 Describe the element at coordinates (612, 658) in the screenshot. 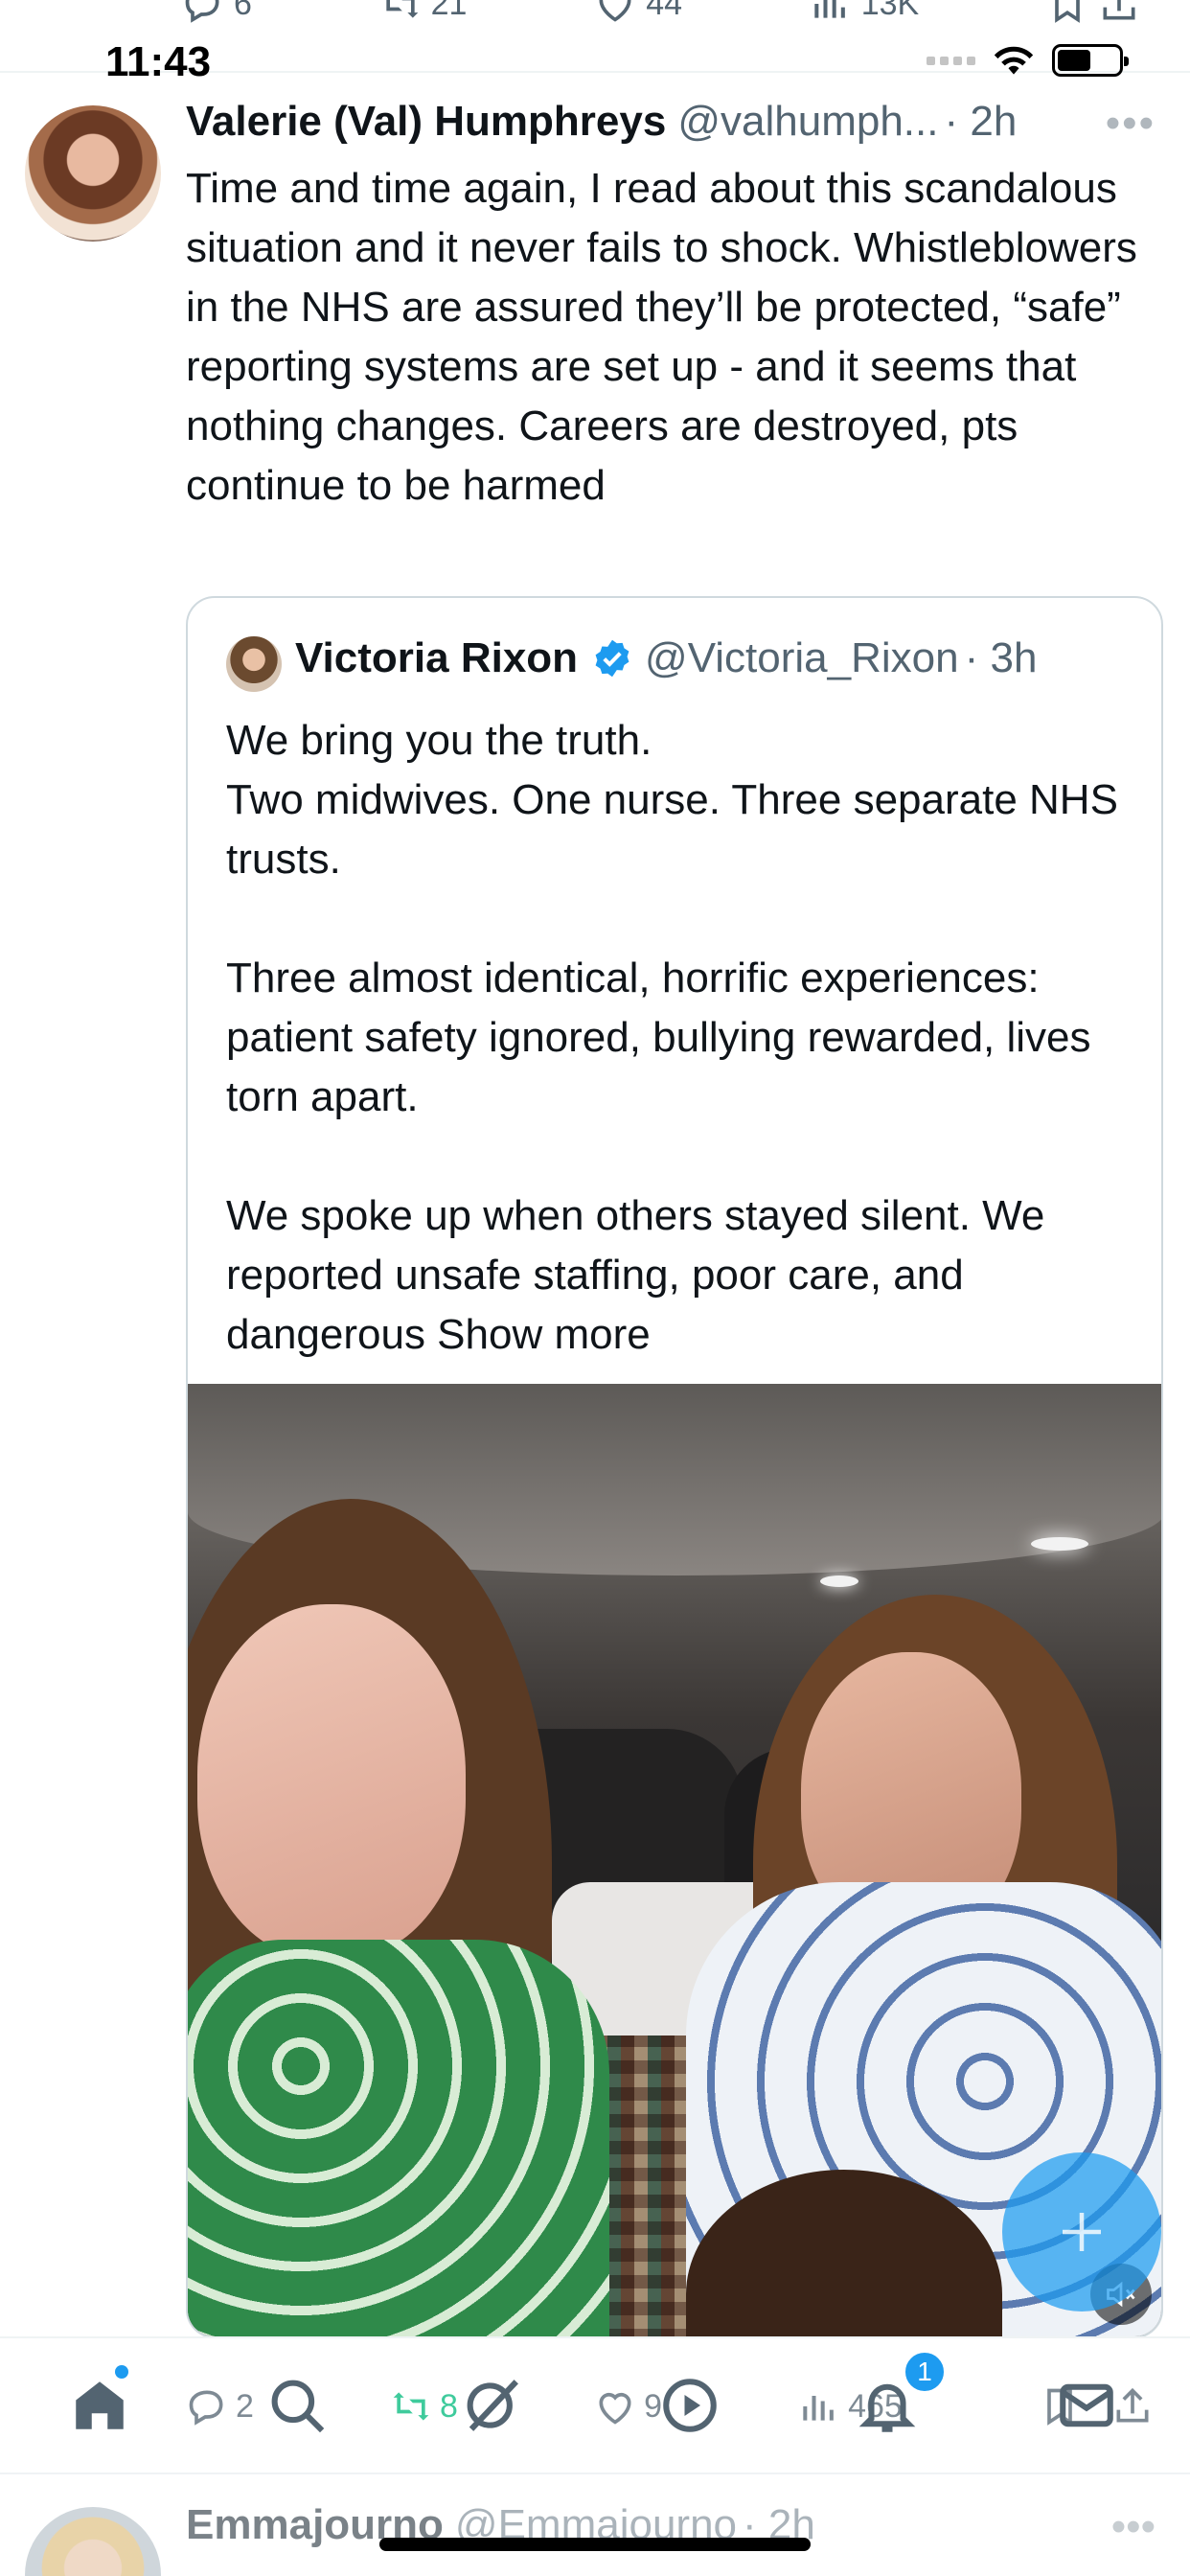

I see `verified-icon` at that location.